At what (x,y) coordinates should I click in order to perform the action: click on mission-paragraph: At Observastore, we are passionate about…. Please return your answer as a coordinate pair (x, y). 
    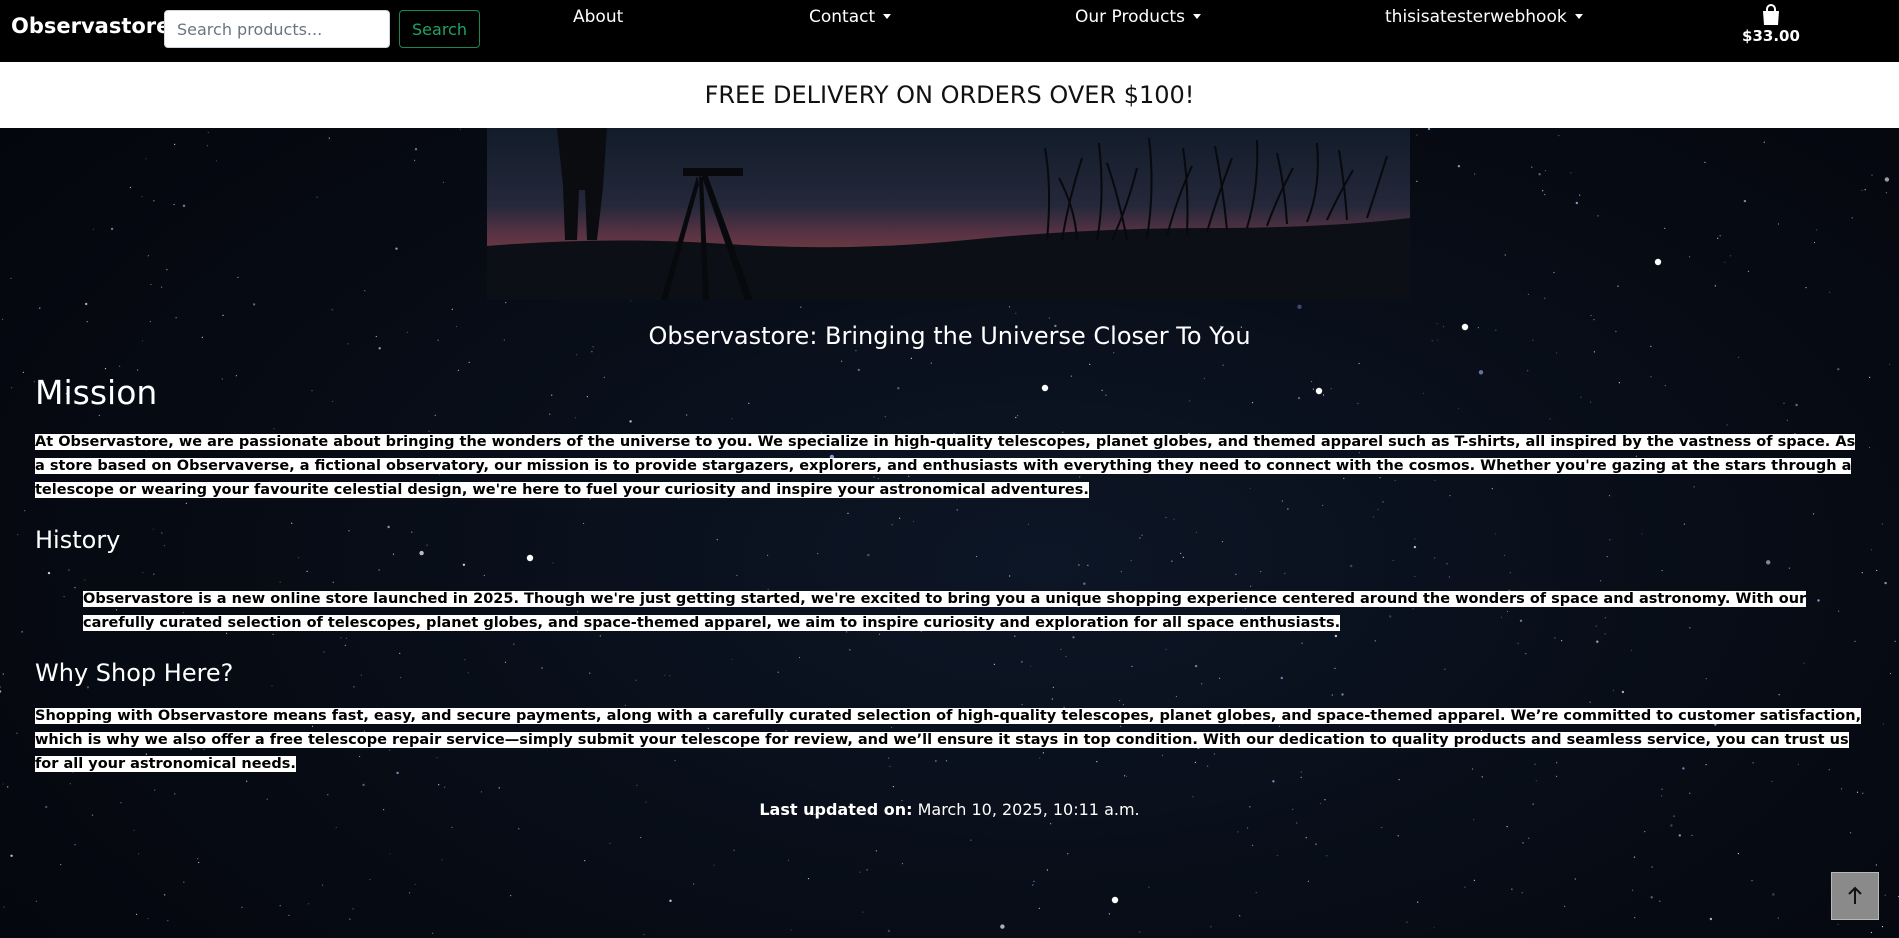
    Looking at the image, I should click on (950, 466).